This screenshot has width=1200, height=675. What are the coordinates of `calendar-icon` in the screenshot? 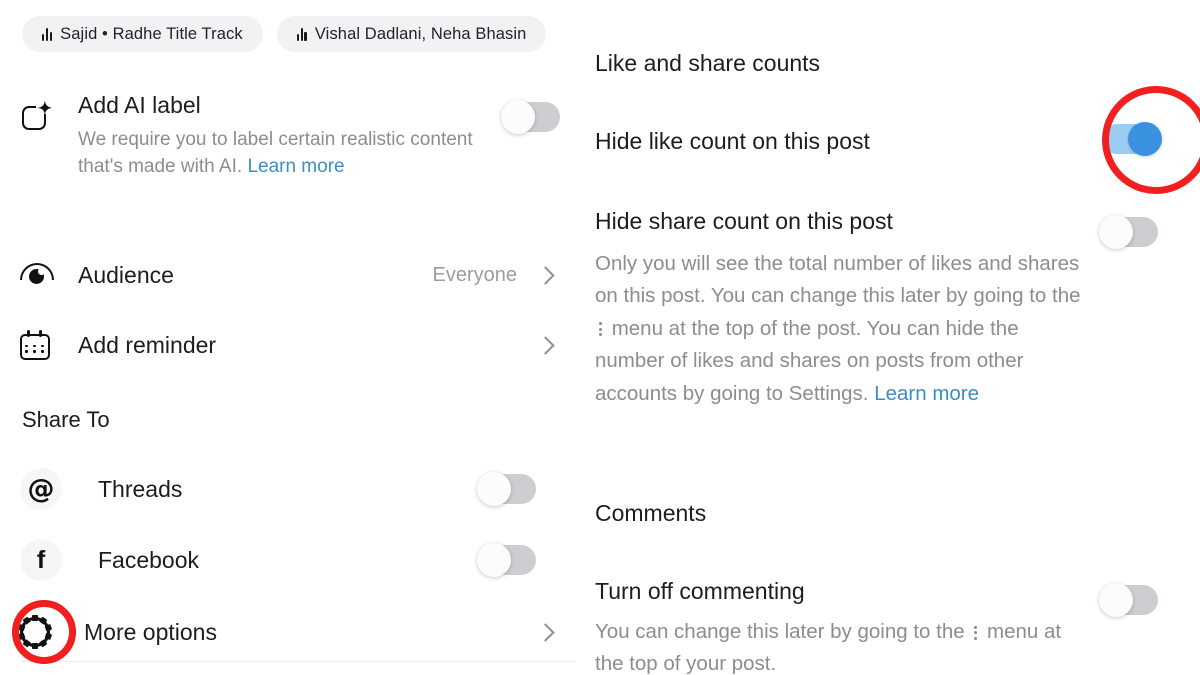 It's located at (35, 344).